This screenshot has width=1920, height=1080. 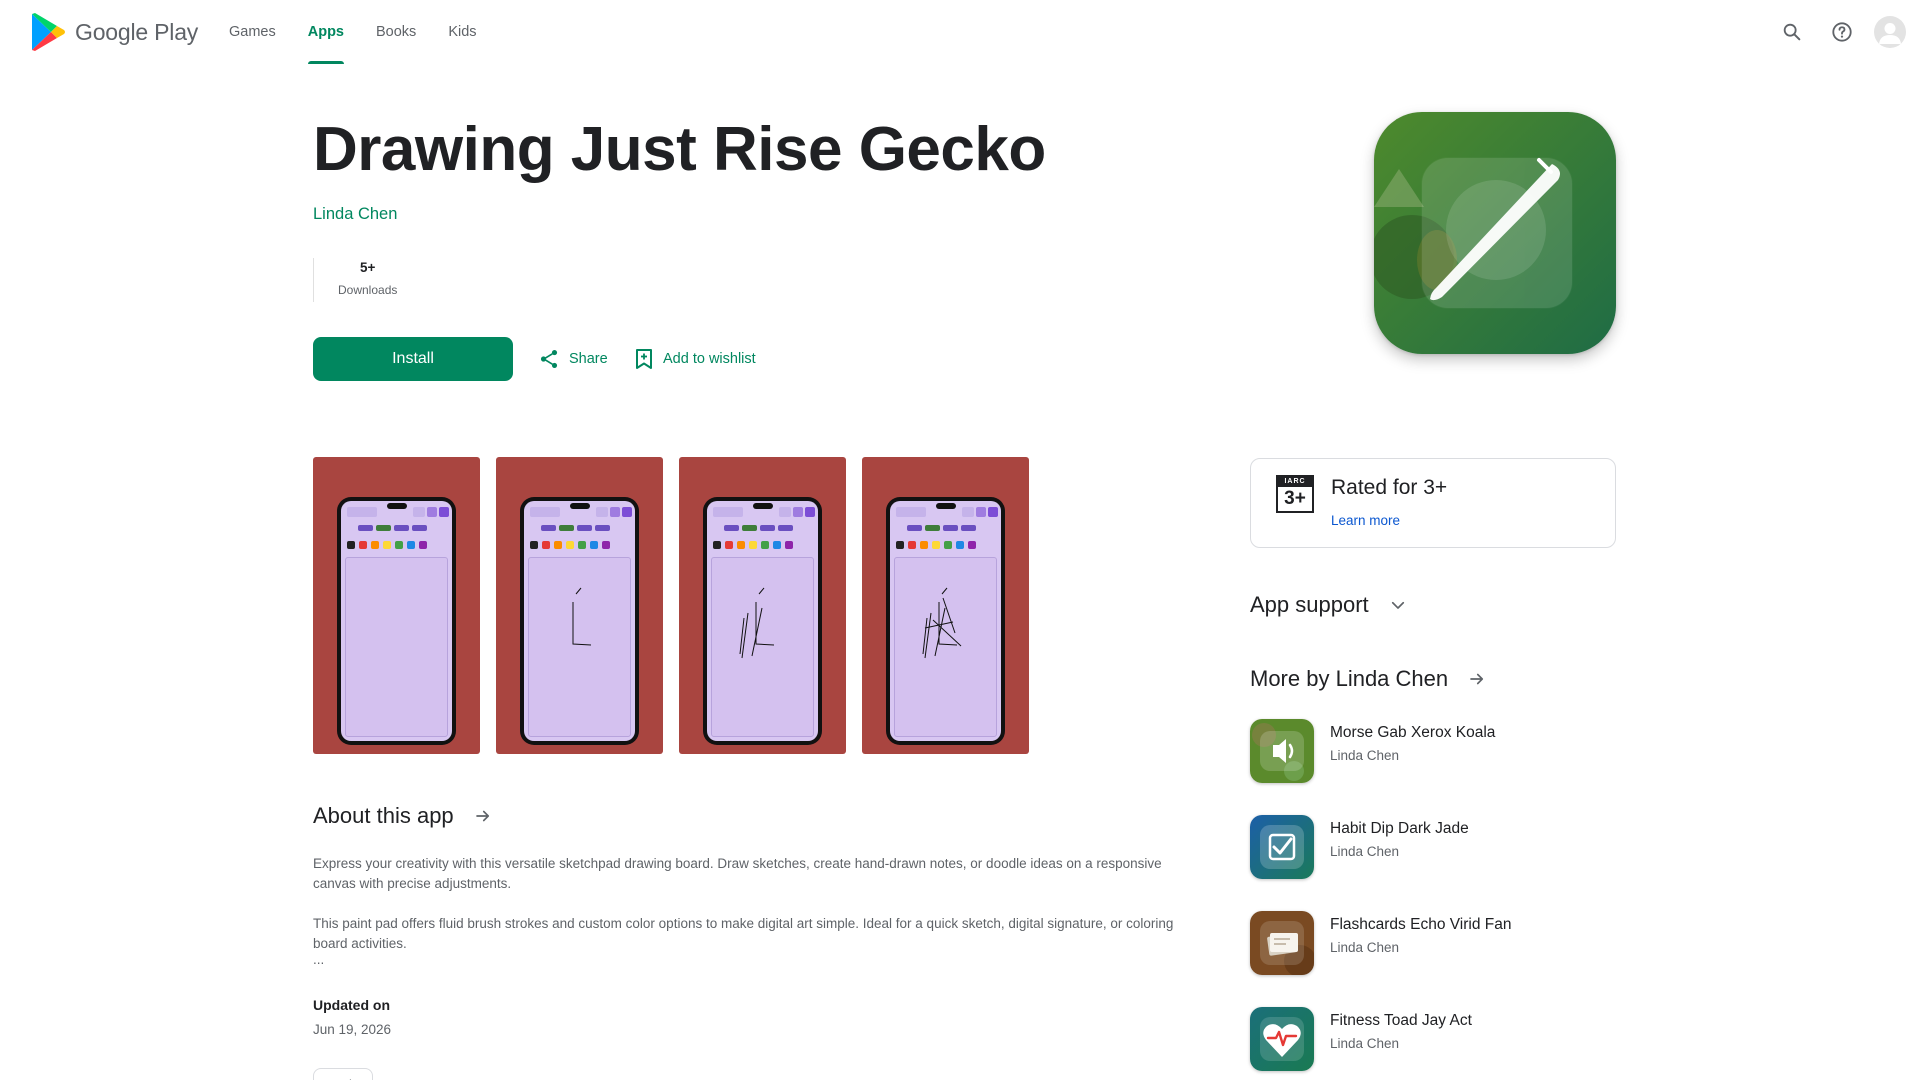 I want to click on more-by-title: More by Linda Chen, so click(x=1349, y=678).